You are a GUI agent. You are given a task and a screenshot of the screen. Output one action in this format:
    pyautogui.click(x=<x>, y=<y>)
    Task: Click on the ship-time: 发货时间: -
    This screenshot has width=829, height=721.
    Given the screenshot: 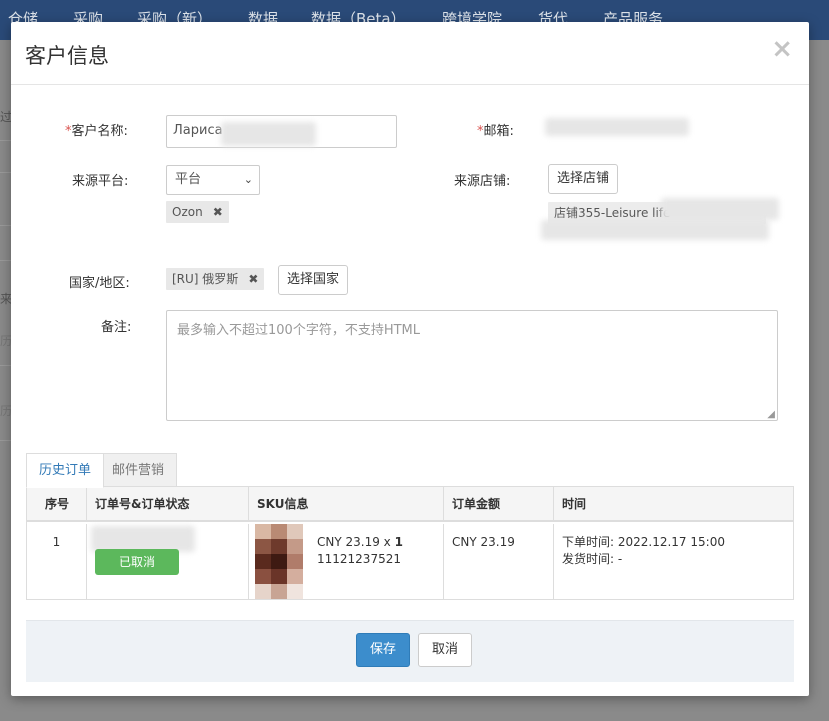 What is the action you would take?
    pyautogui.click(x=592, y=559)
    